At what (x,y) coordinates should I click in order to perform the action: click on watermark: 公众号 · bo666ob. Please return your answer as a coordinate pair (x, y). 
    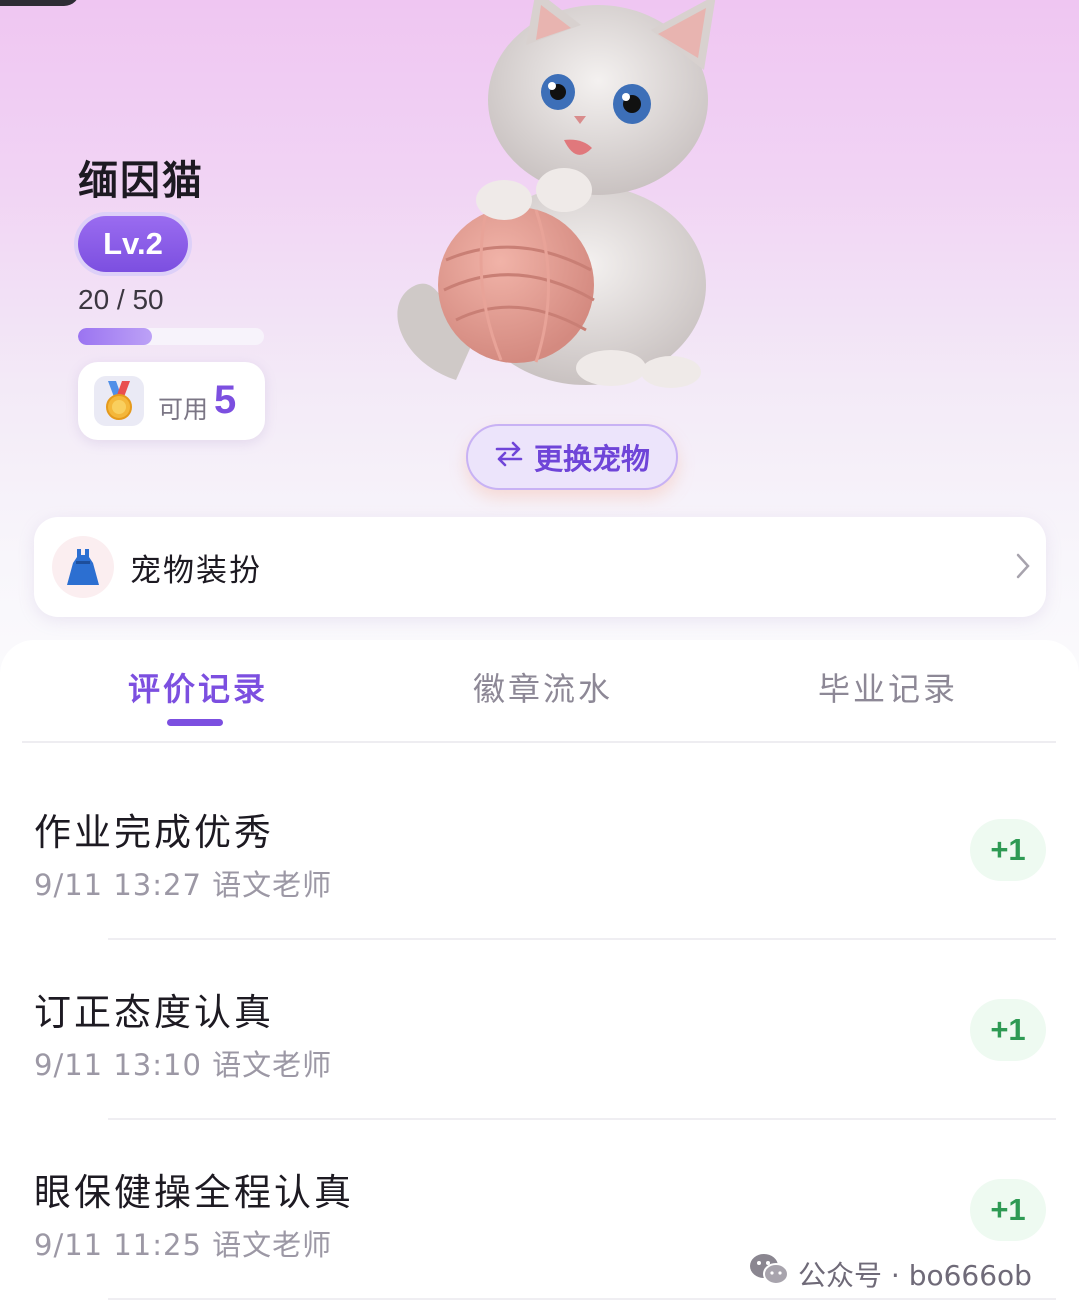
    Looking at the image, I should click on (890, 1273).